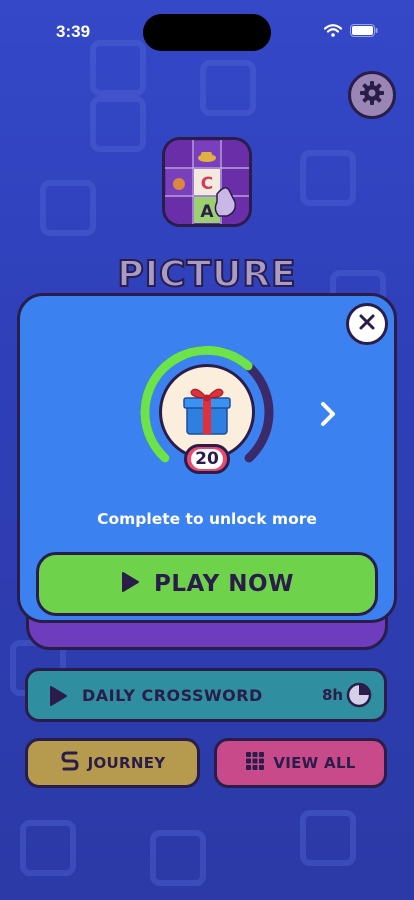  I want to click on gear-icon, so click(372, 95).